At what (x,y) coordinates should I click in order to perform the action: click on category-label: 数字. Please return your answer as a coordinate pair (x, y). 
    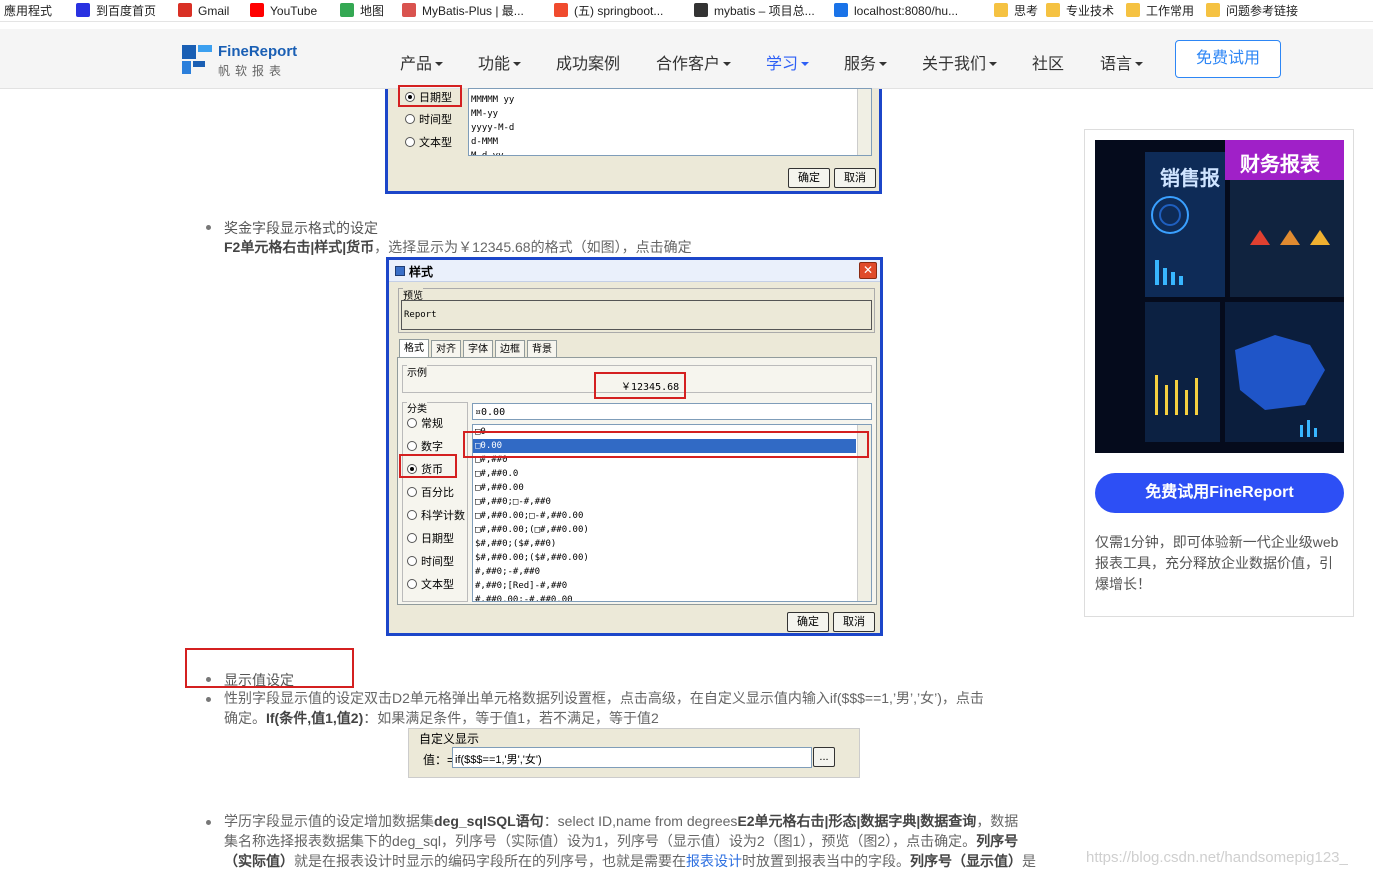
    Looking at the image, I should click on (432, 447).